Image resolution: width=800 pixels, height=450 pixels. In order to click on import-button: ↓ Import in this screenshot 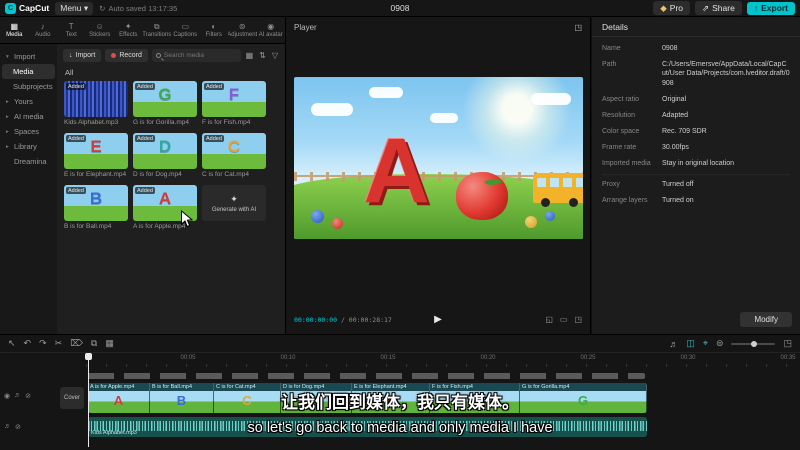, I will do `click(82, 55)`.